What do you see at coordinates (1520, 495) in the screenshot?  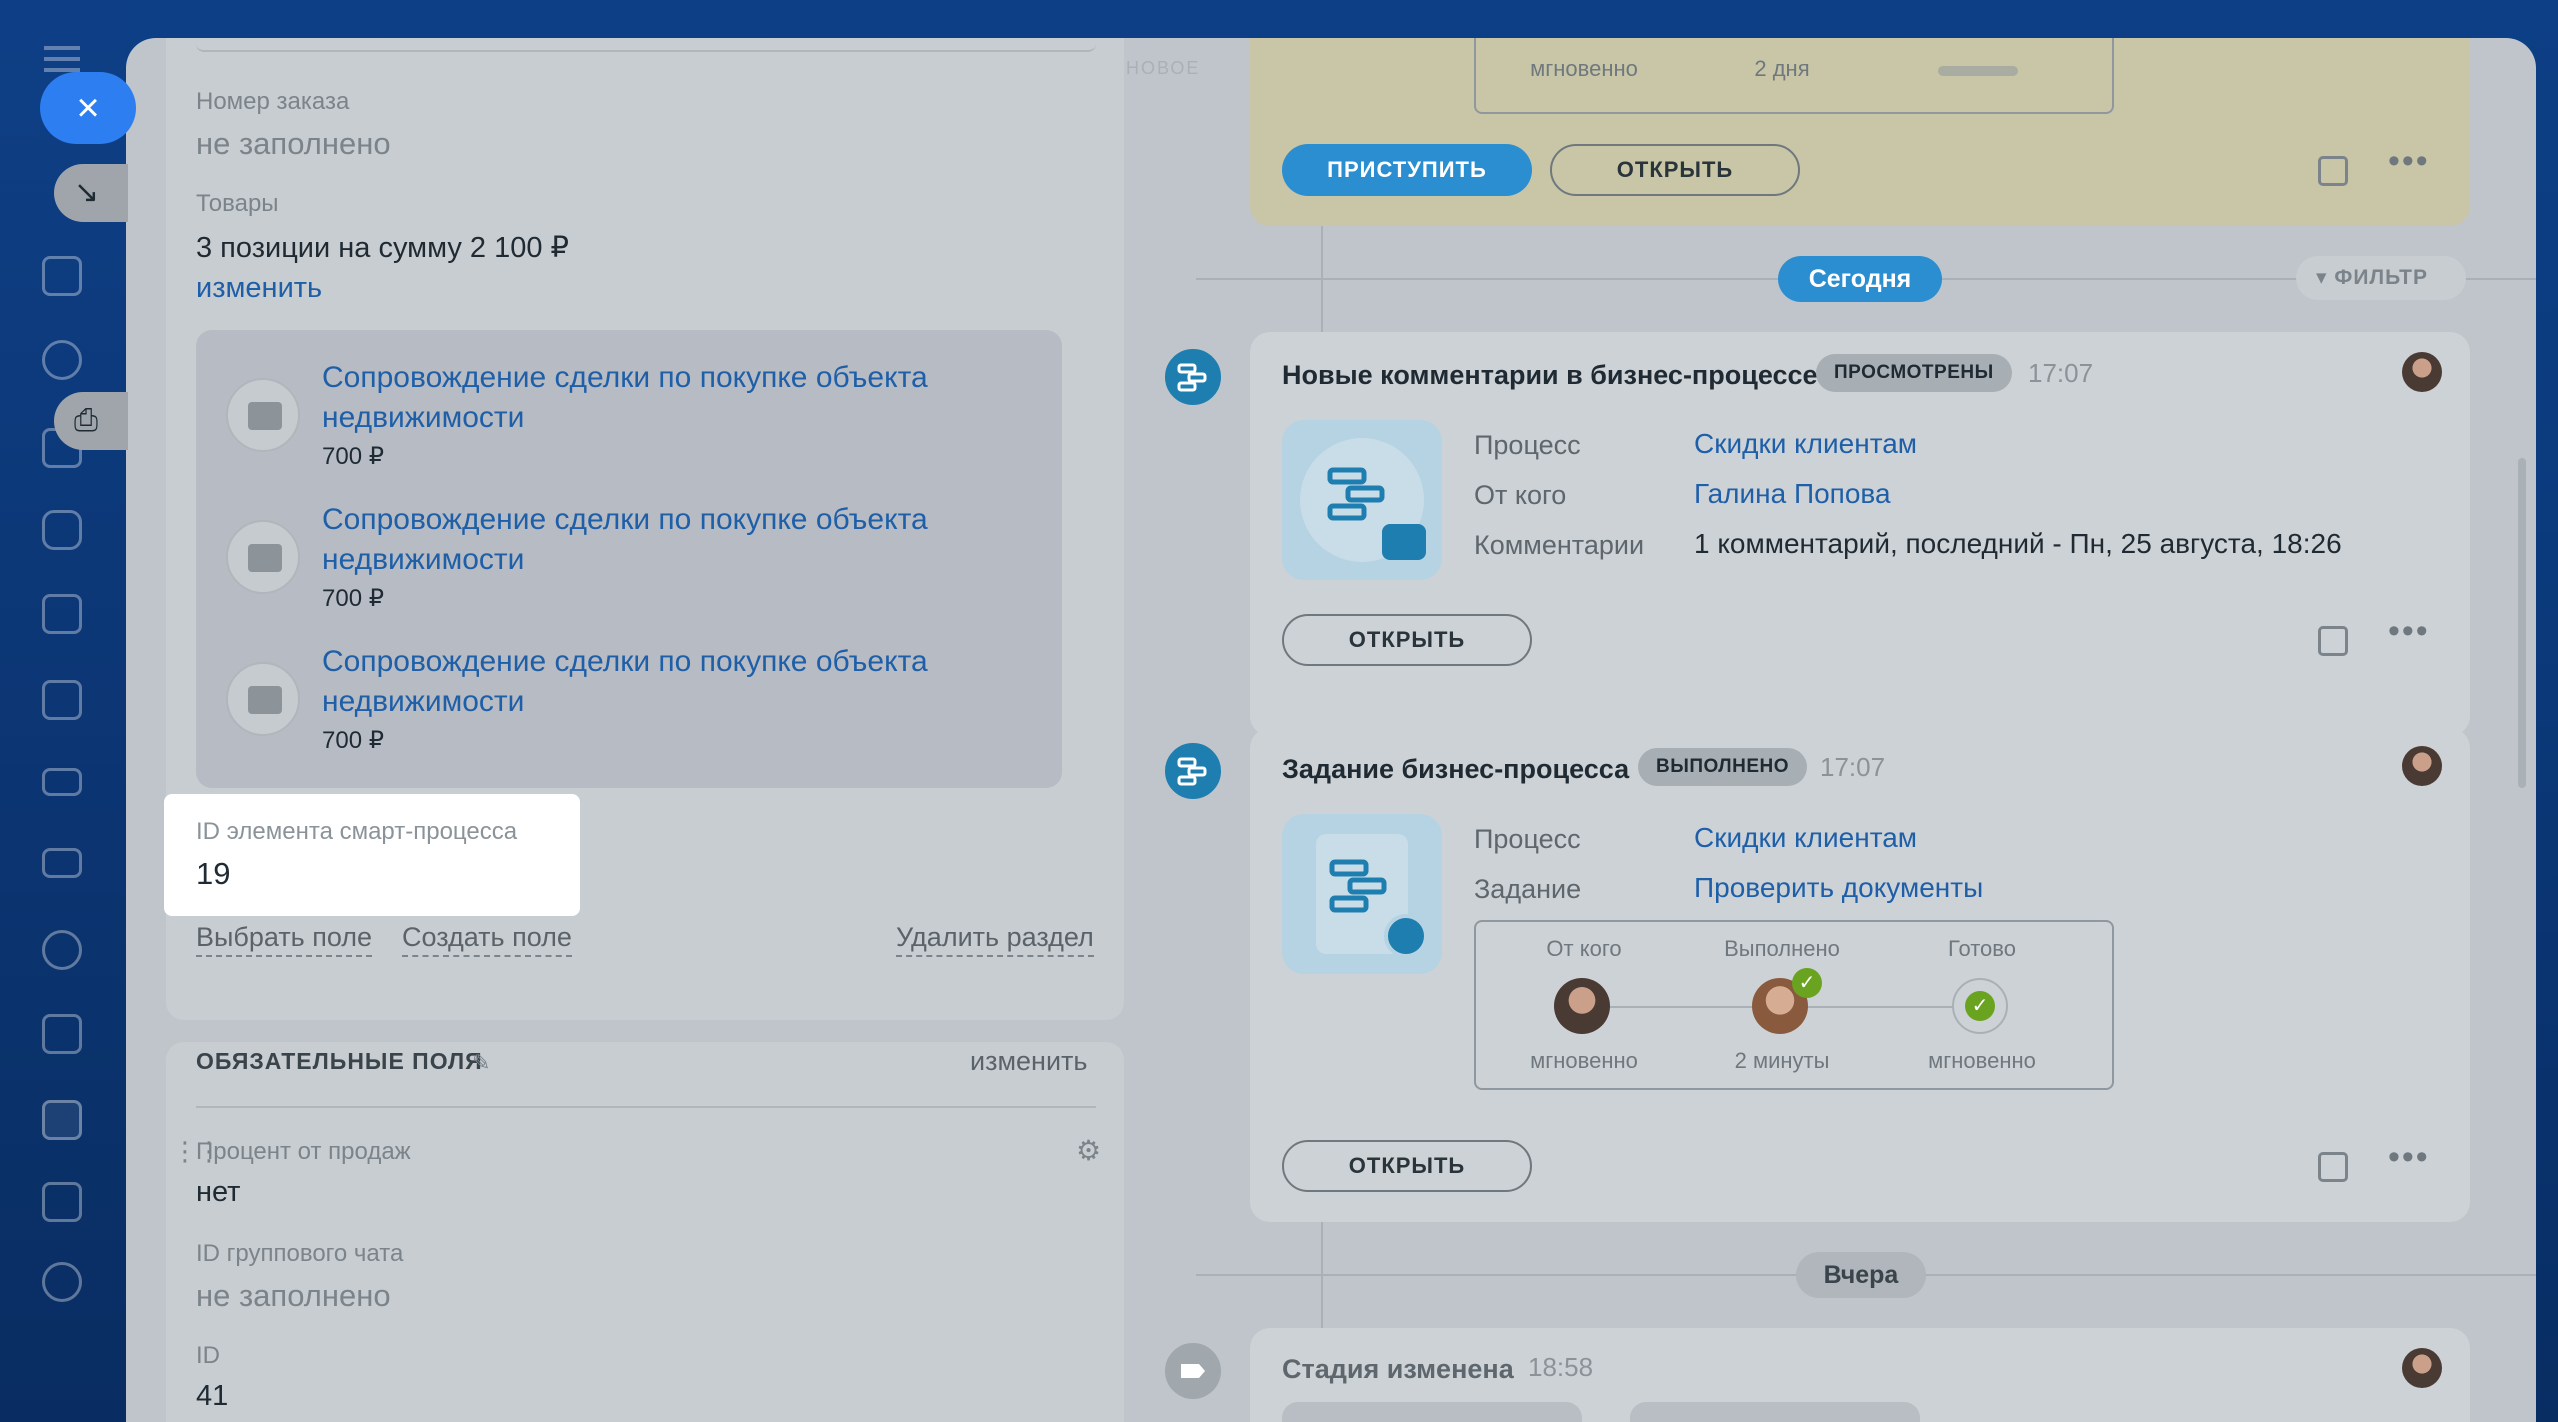 I see `field-key: От кого` at bounding box center [1520, 495].